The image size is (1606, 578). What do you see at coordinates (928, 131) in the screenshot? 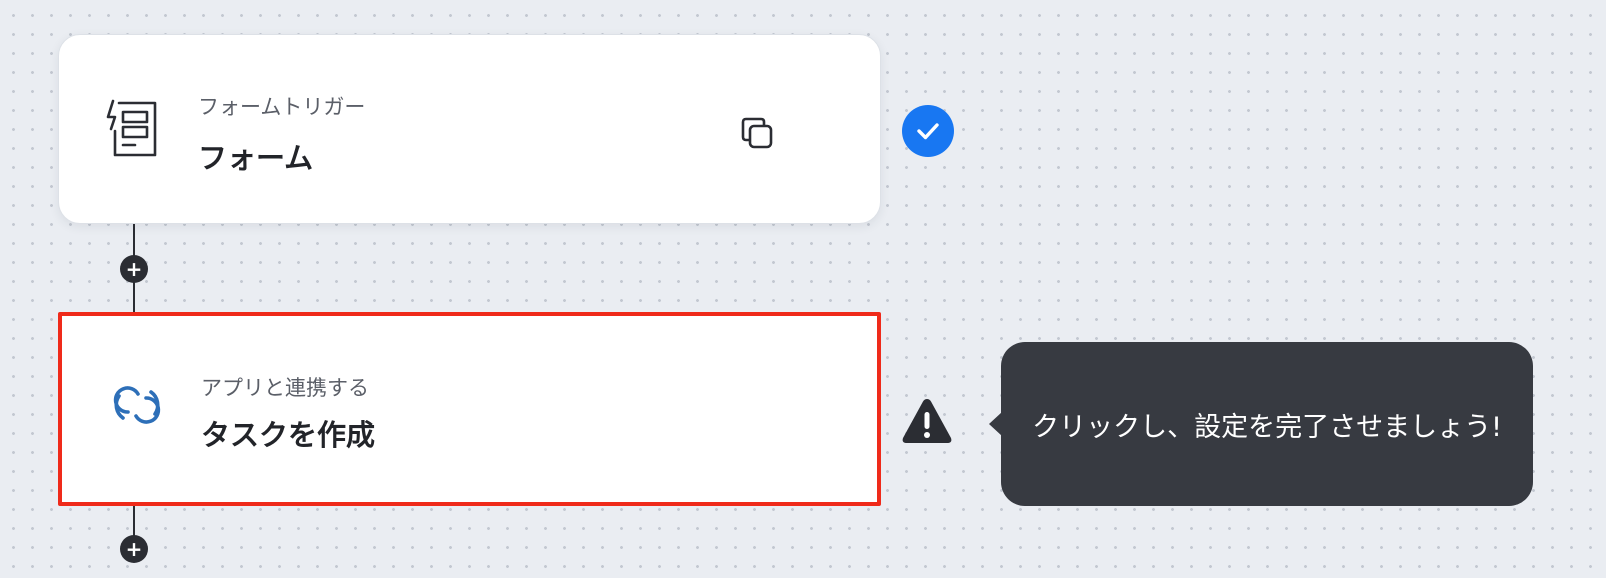
I see `check-icon` at bounding box center [928, 131].